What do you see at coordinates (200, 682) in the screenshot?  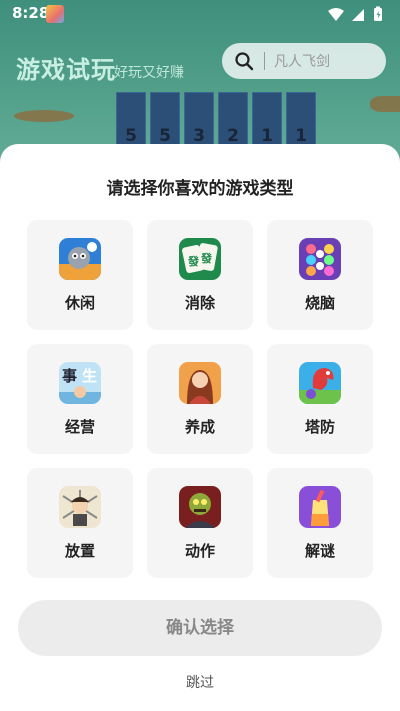 I see `skip-button: 跳过` at bounding box center [200, 682].